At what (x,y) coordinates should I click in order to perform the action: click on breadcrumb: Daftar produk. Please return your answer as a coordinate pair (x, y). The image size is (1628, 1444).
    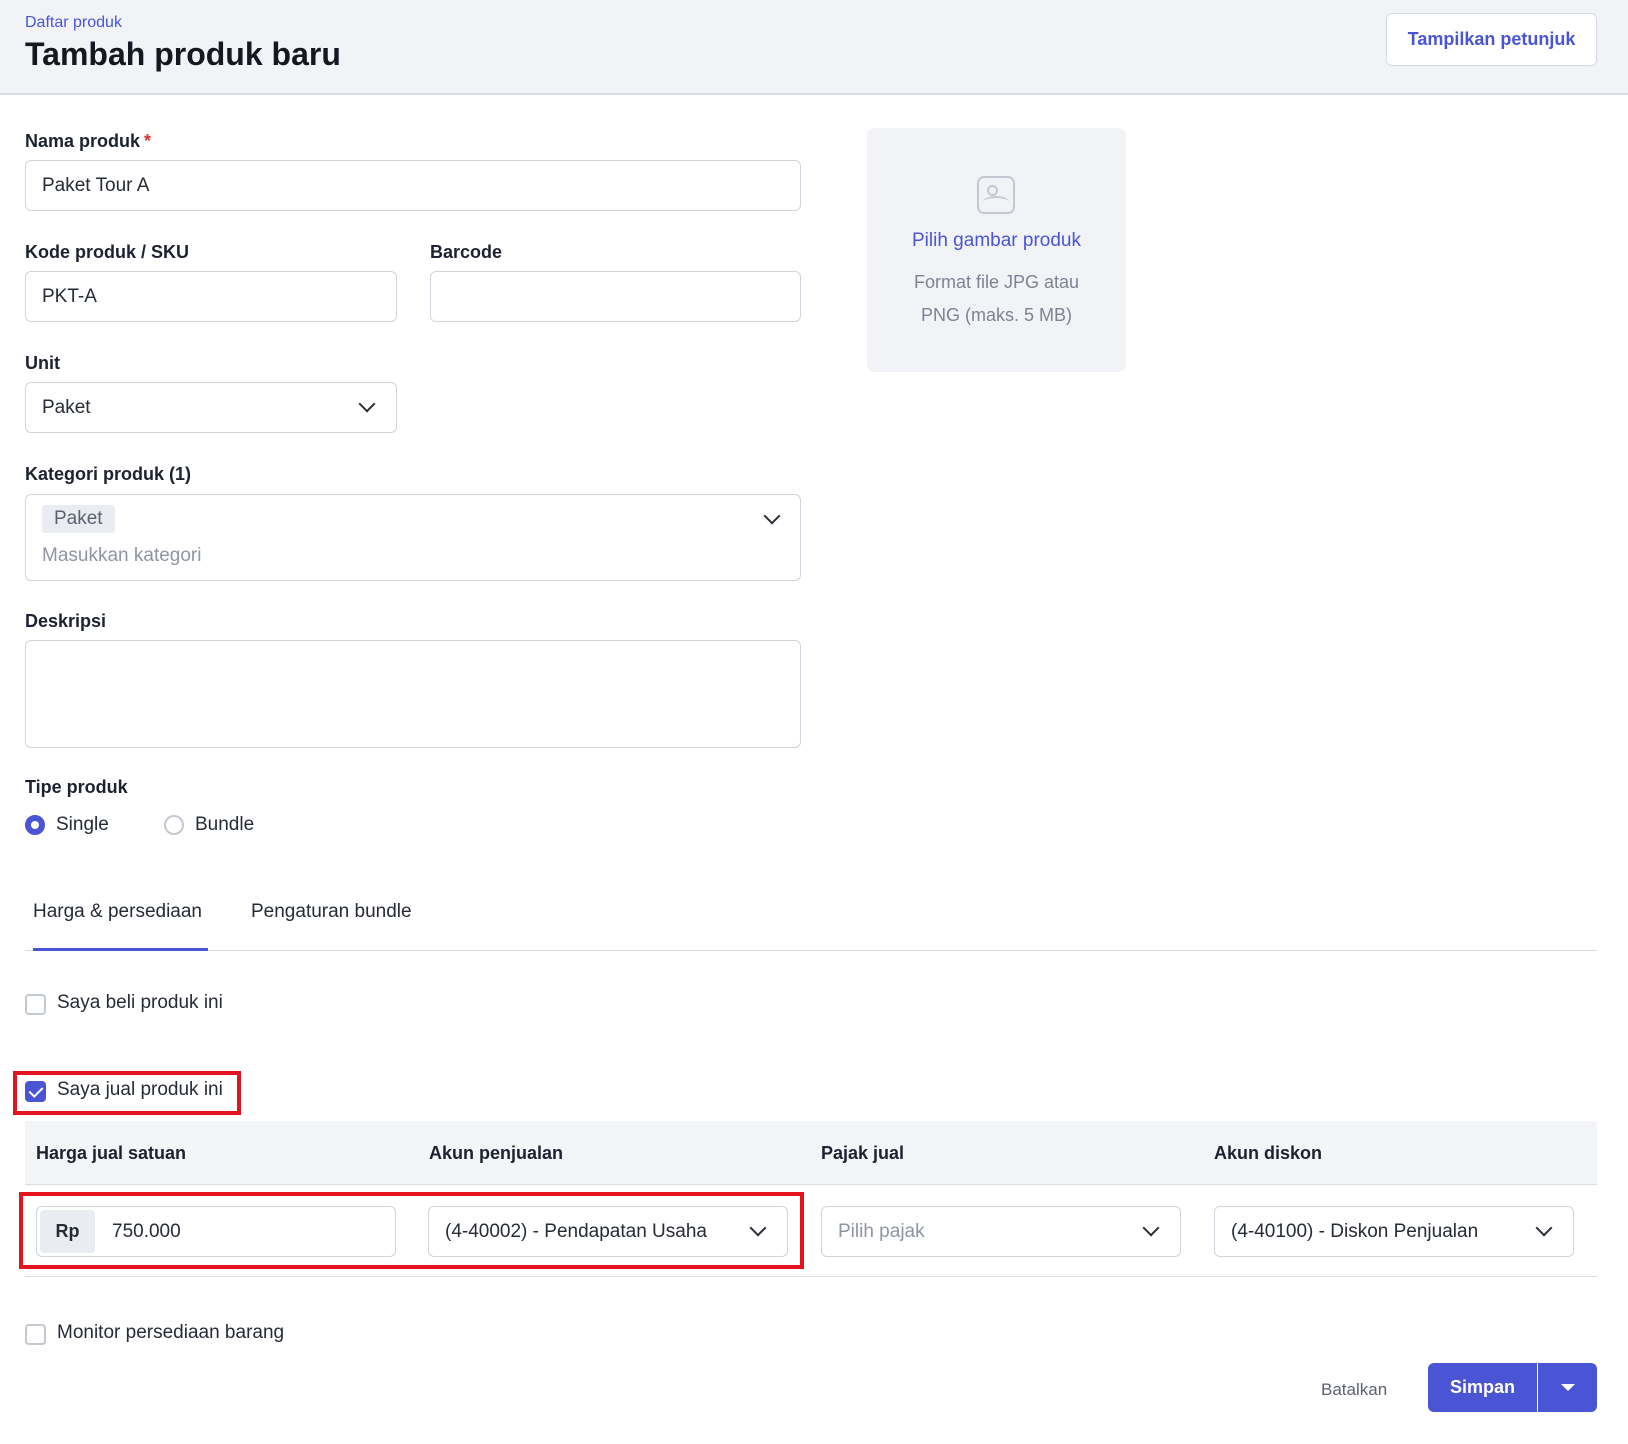
    Looking at the image, I should click on (73, 23).